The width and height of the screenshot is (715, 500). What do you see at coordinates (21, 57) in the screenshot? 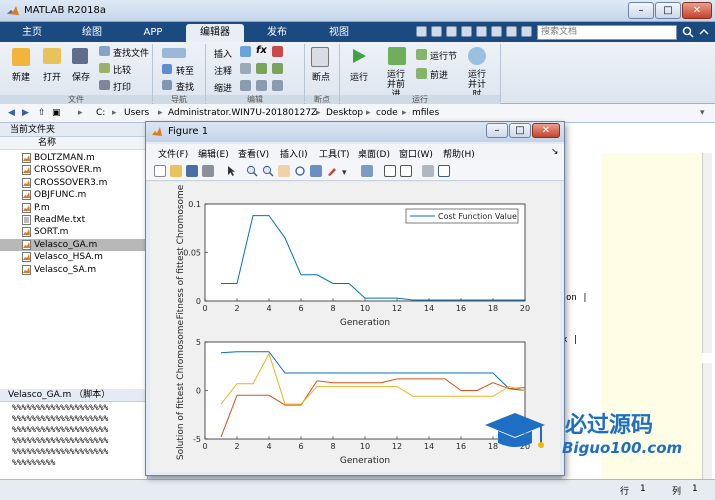
I see `new-icon` at bounding box center [21, 57].